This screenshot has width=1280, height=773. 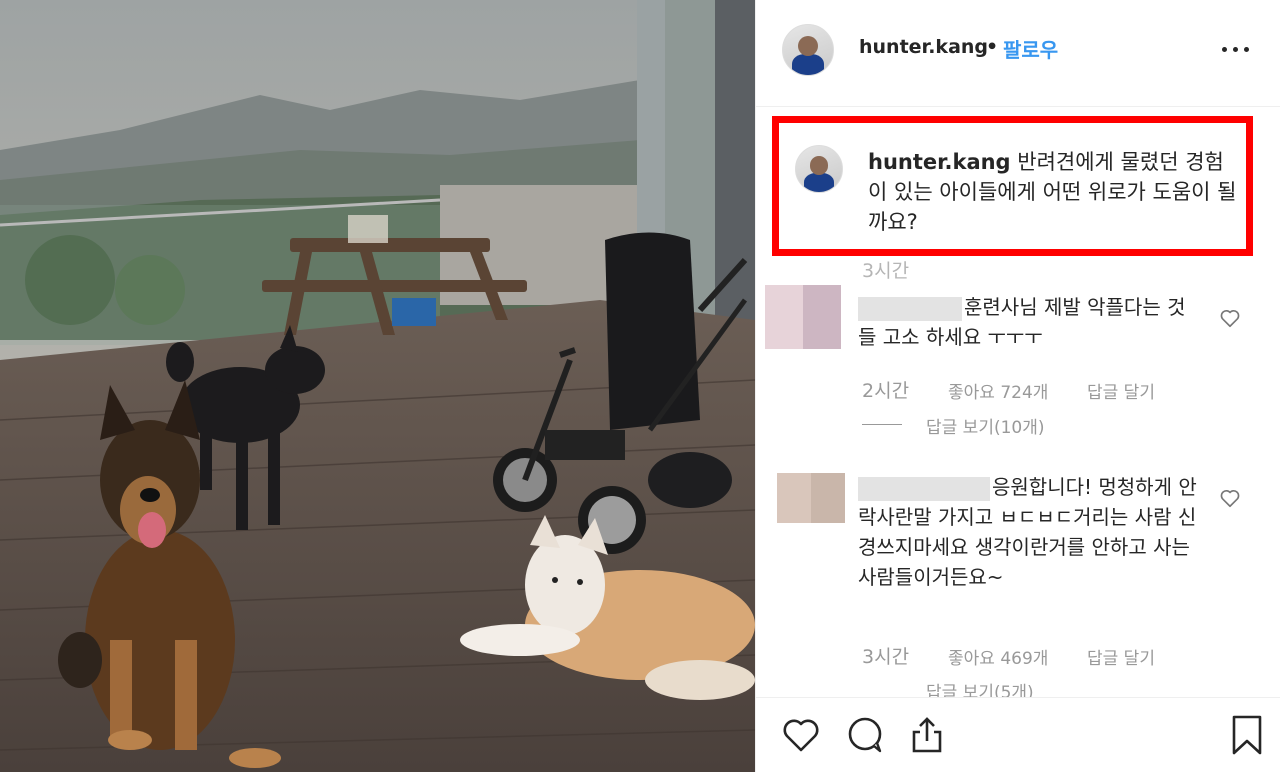 I want to click on comment-likes-count: 좋아요 469개, so click(x=998, y=656).